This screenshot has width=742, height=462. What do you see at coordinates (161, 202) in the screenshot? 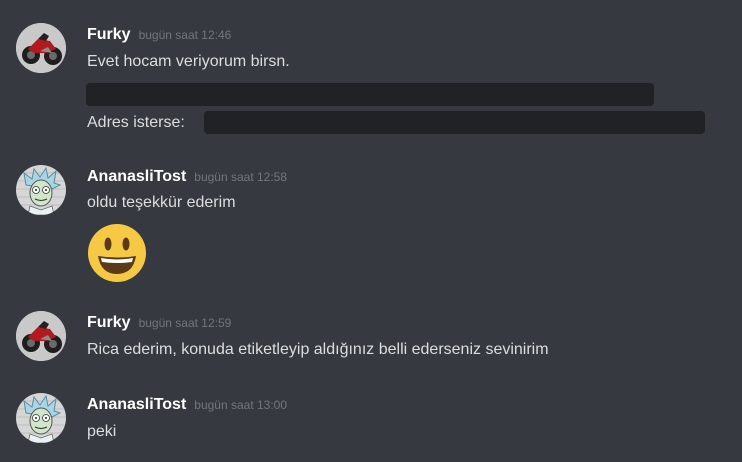
I see `message-text: oldu teşekkür ederim` at bounding box center [161, 202].